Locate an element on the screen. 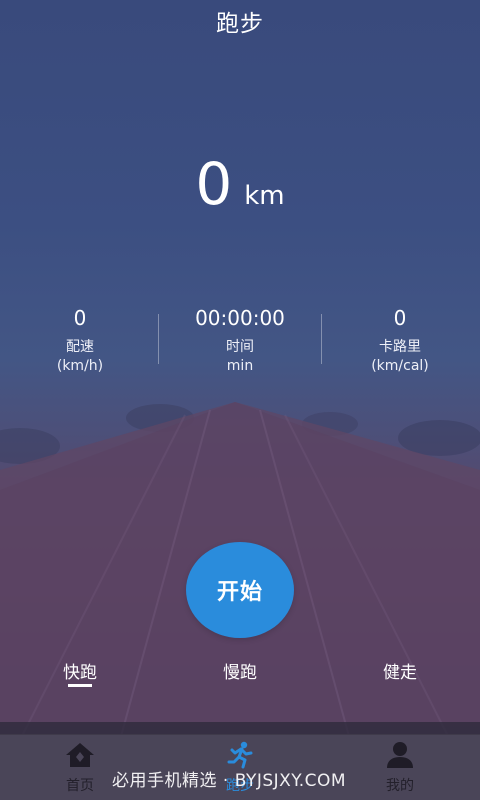 This screenshot has height=800, width=480. tab-label: 慢跑 is located at coordinates (240, 673).